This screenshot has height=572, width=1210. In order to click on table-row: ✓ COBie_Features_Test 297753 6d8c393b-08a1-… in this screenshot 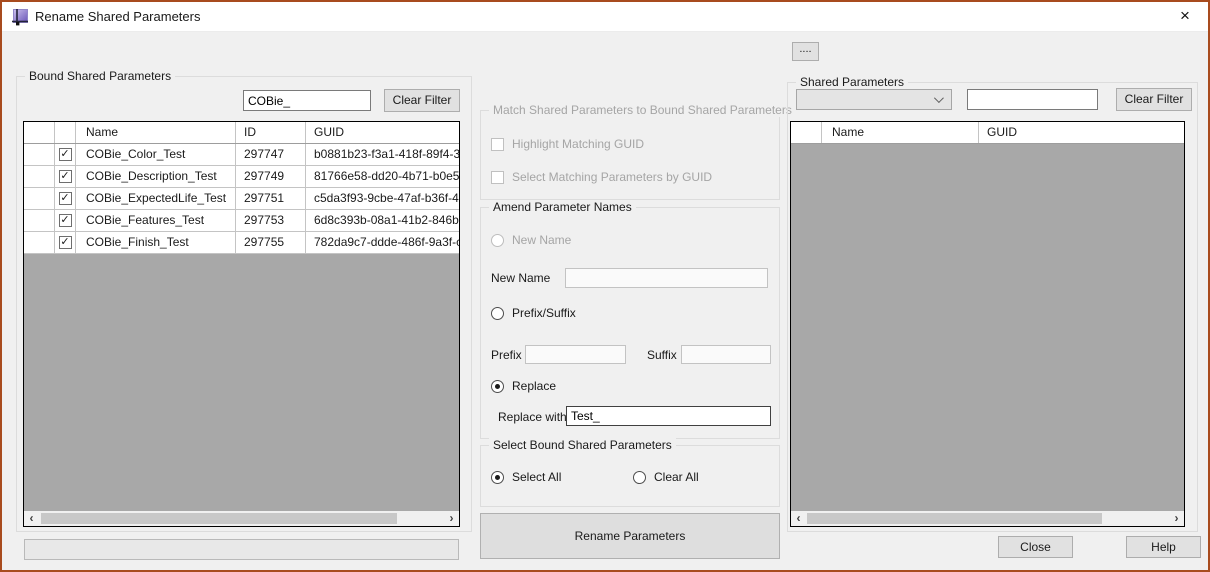, I will do `click(241, 221)`.